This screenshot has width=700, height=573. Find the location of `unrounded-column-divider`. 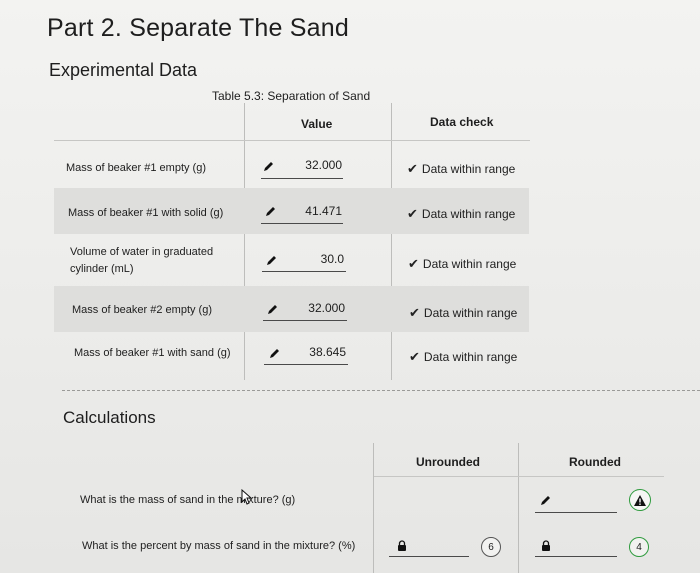

unrounded-column-divider is located at coordinates (373, 508).